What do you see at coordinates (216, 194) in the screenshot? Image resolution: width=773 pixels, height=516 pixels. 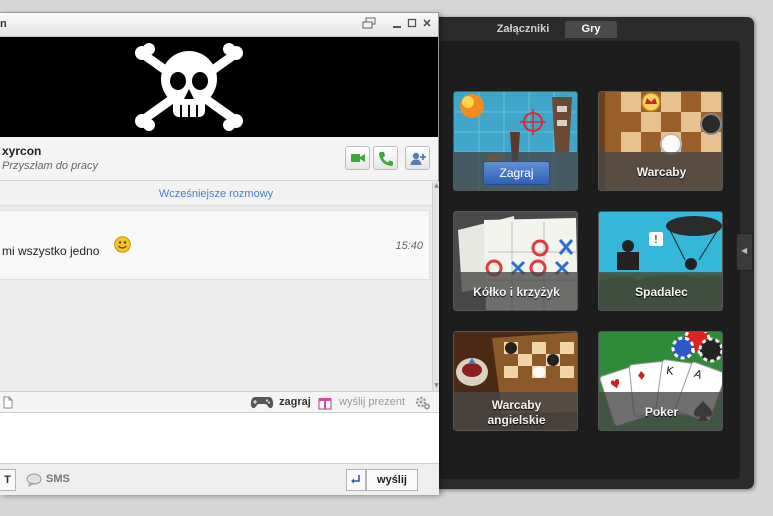 I see `earlier-conversations-link: Wcześniejsze rozmowy` at bounding box center [216, 194].